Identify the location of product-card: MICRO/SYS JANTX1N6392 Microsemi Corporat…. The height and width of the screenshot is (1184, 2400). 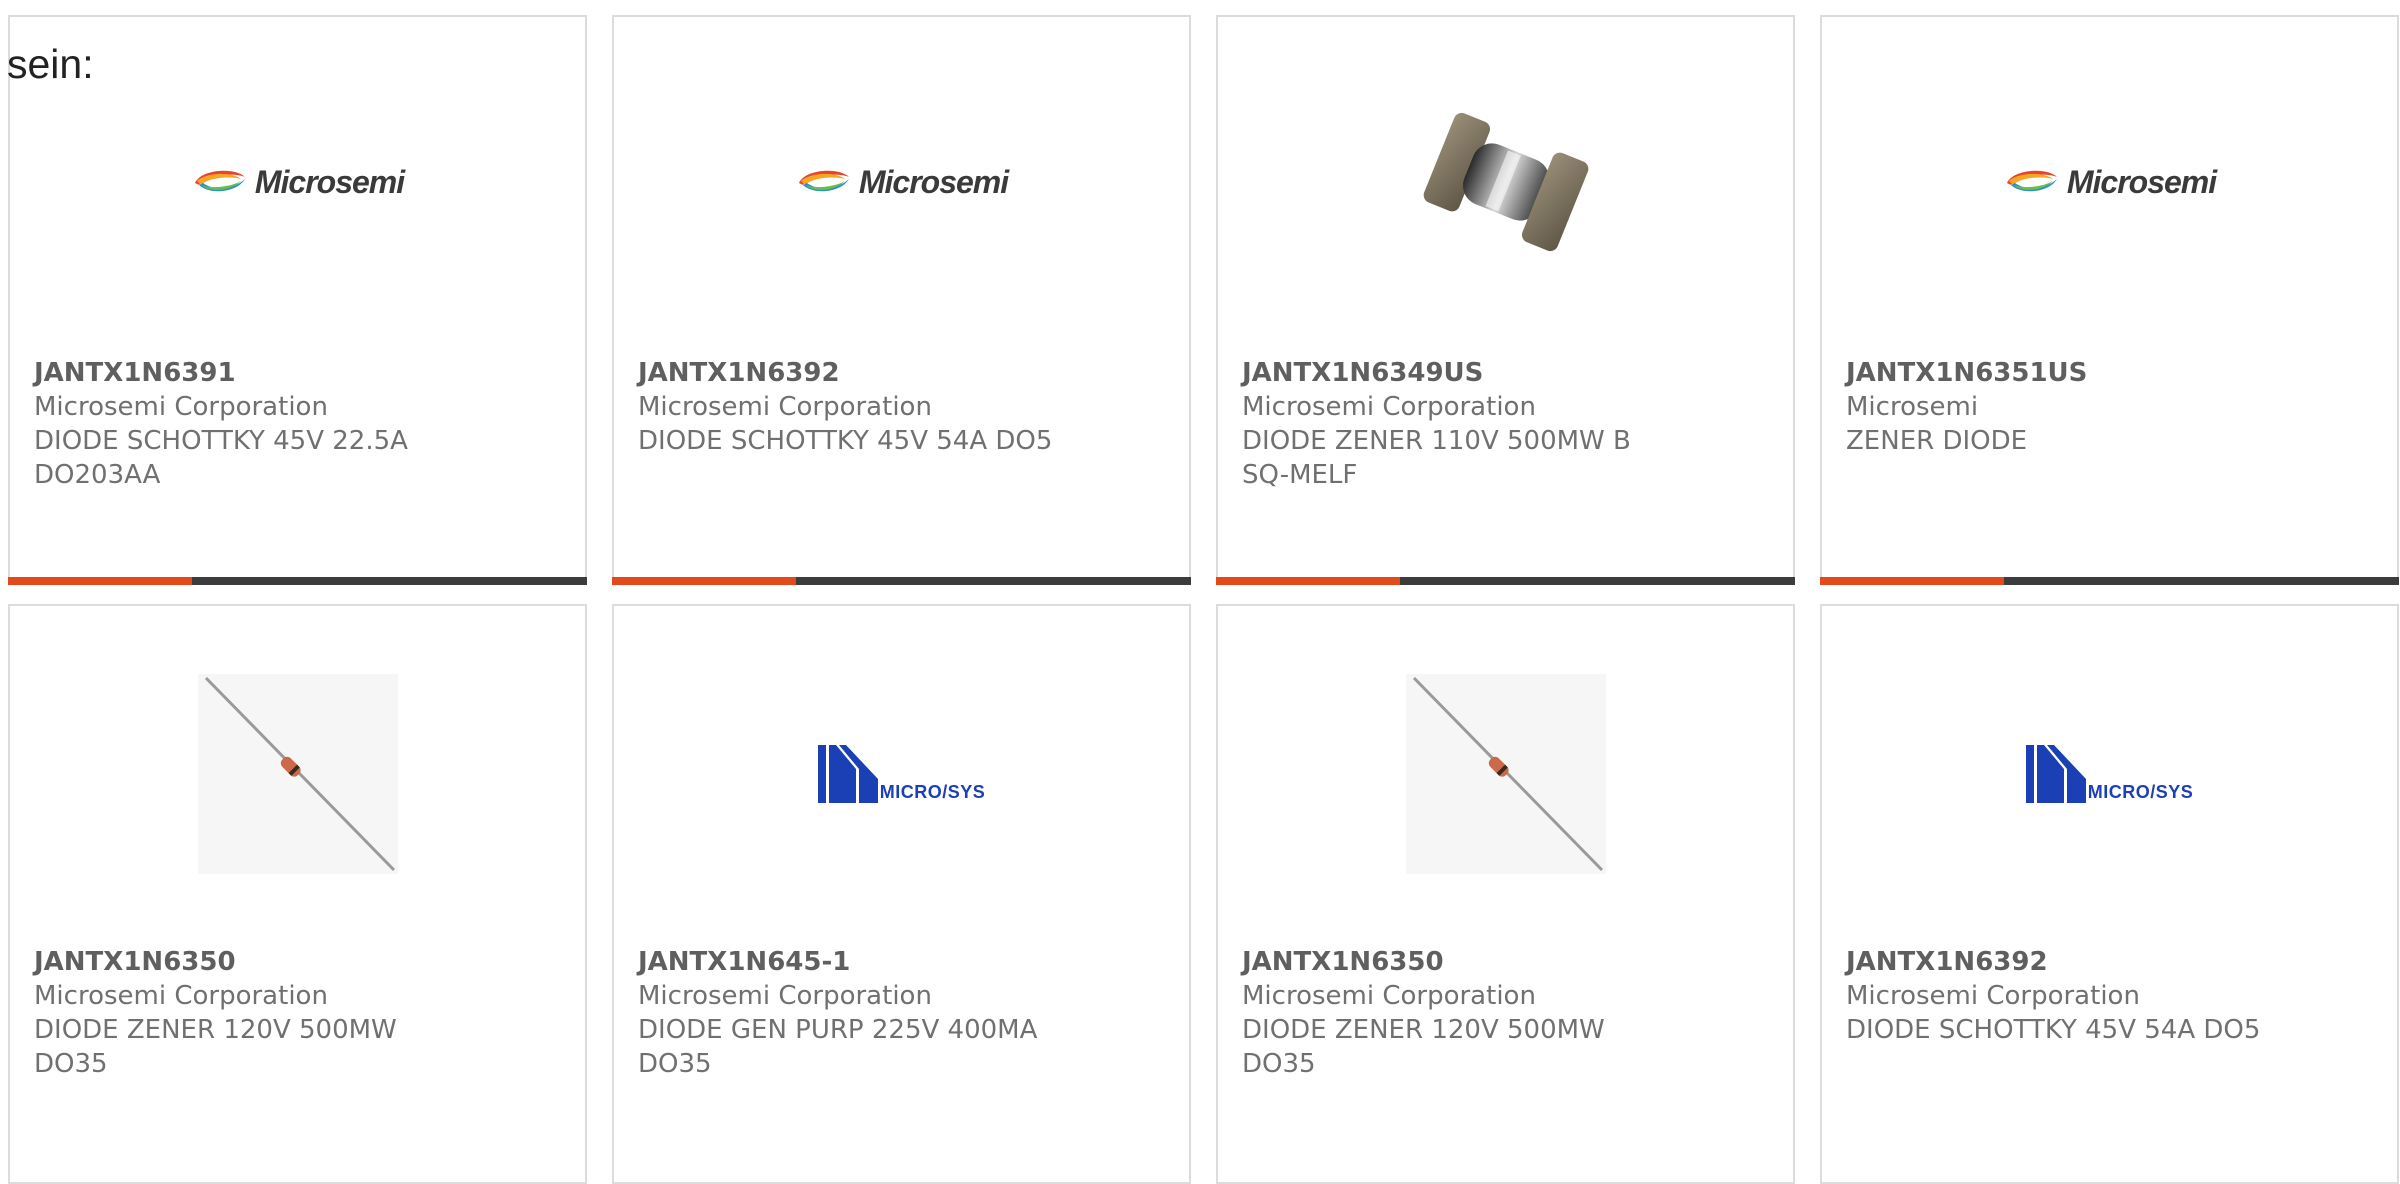
(2109, 894).